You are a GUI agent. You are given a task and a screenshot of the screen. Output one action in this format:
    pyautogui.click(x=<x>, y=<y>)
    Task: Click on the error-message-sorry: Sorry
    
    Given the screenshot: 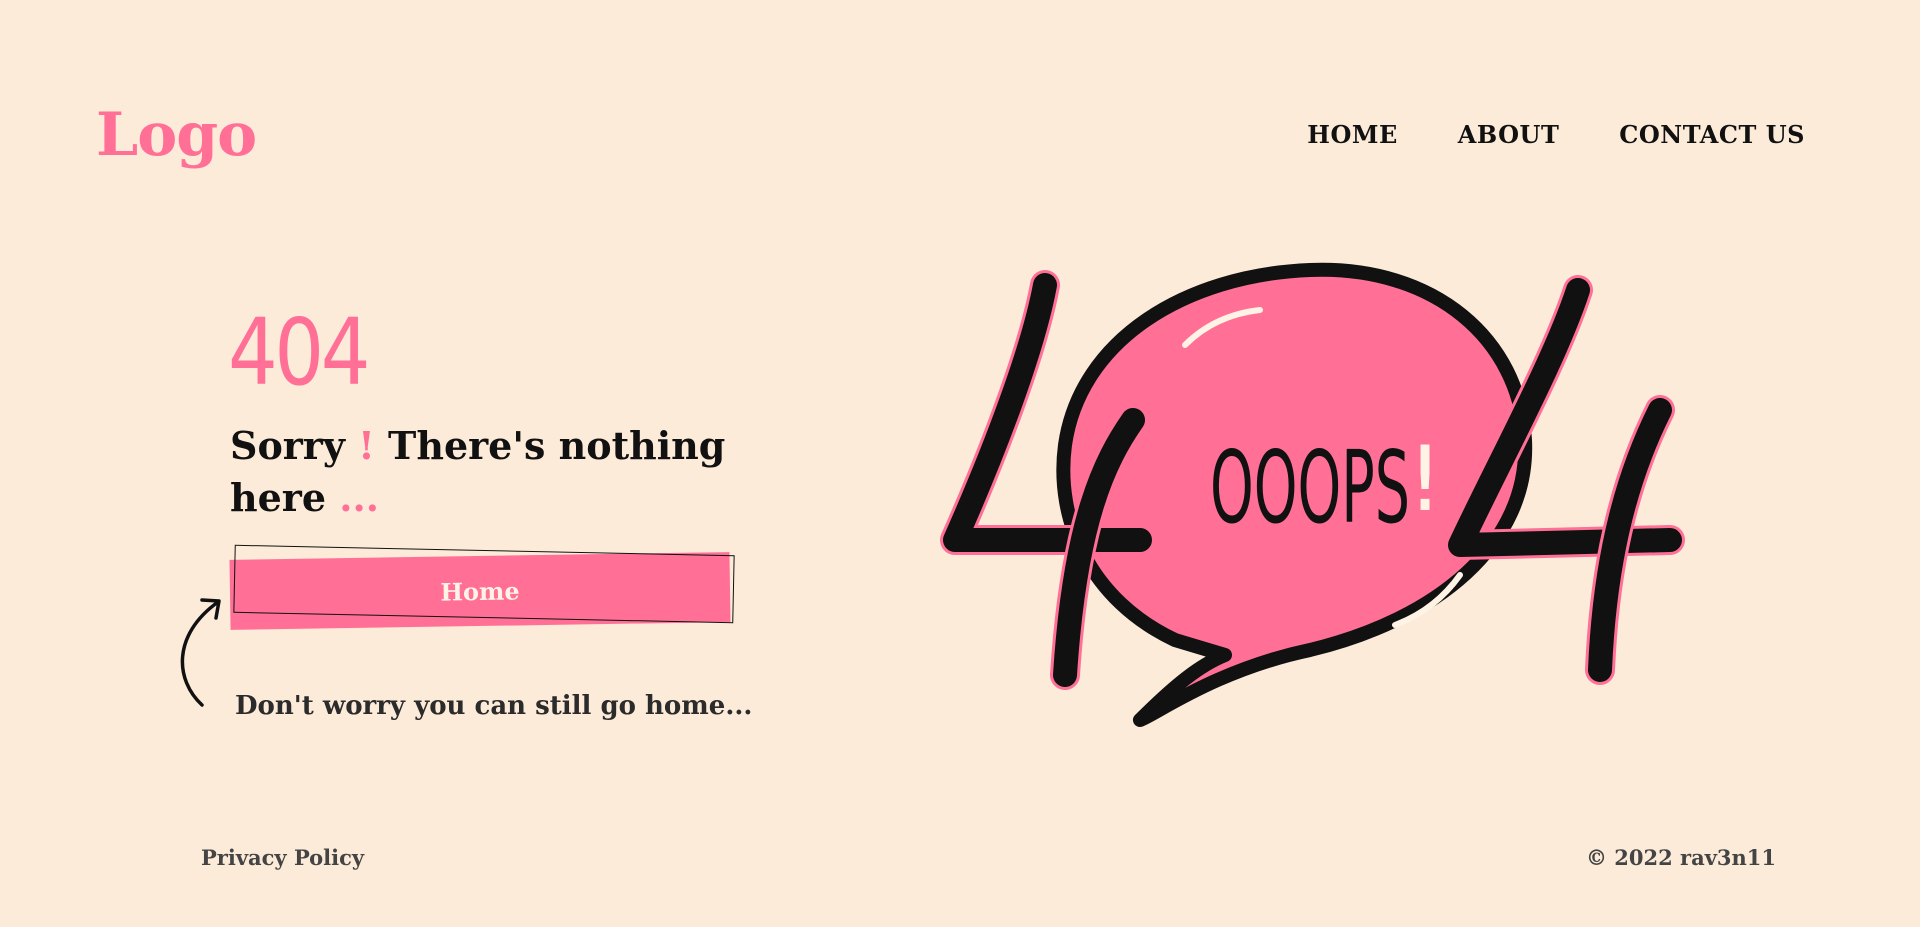 What is the action you would take?
    pyautogui.click(x=294, y=445)
    